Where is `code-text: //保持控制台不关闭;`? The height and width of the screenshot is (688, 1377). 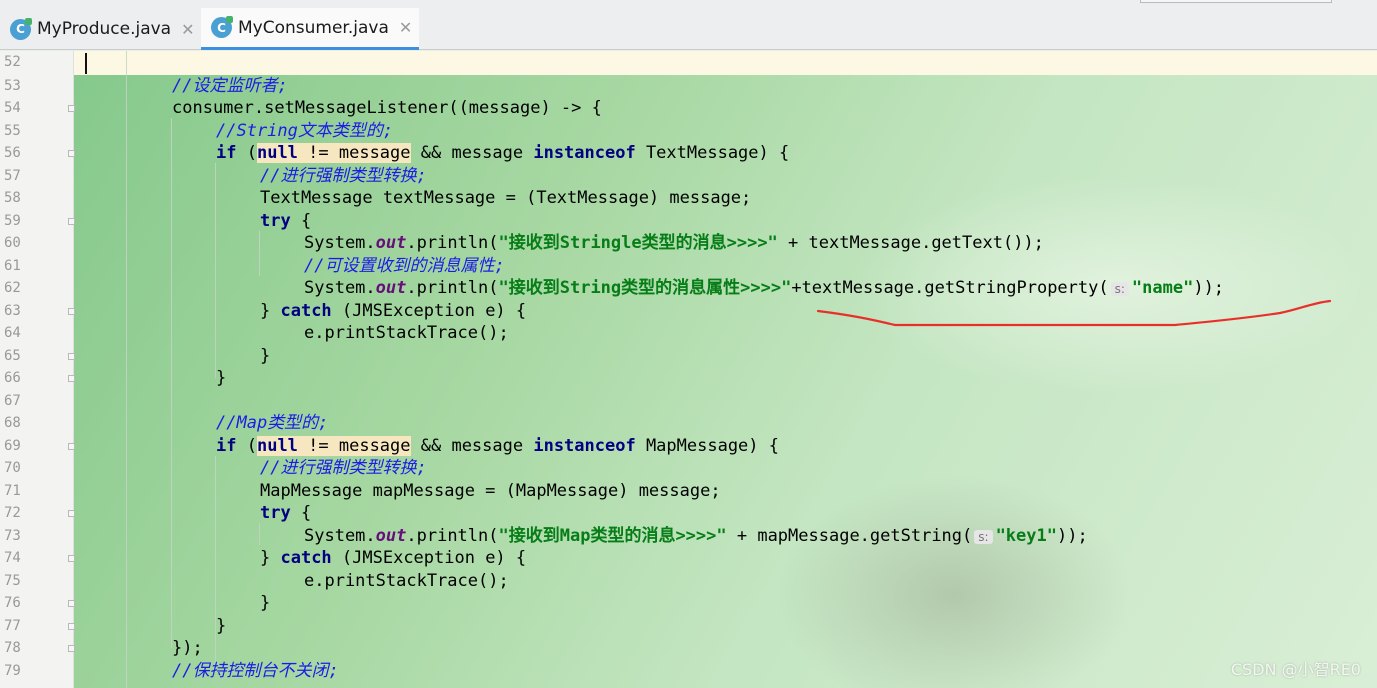 code-text: //保持控制台不关闭; is located at coordinates (255, 671).